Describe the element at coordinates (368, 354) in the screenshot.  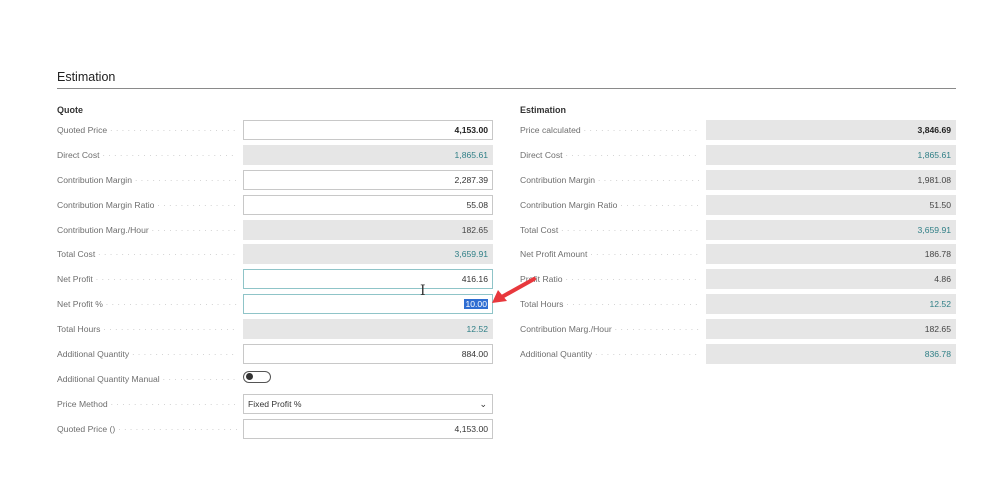
I see `quote-additional-quantity-input: 884.00` at that location.